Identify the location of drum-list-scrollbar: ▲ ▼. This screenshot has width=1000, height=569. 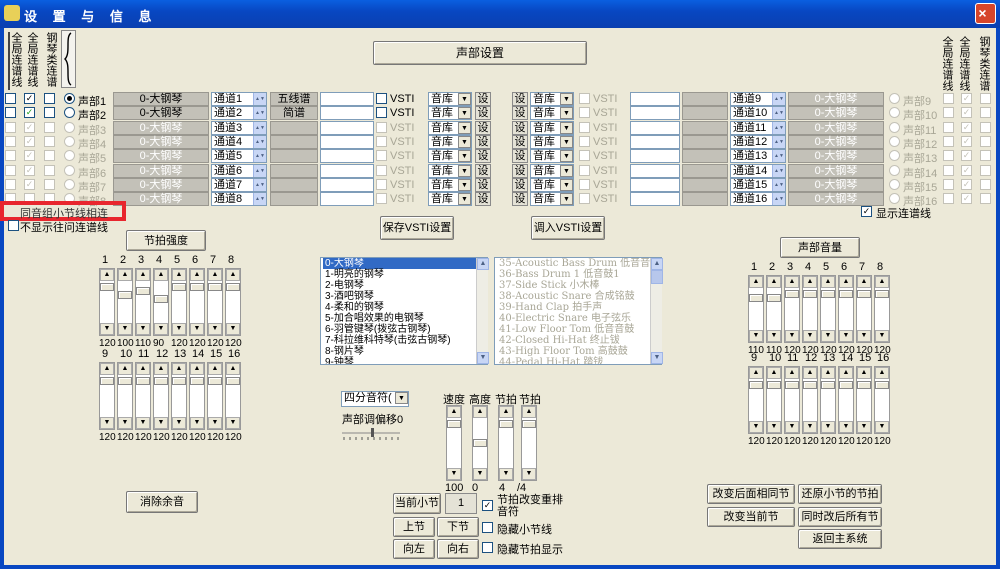
(656, 311).